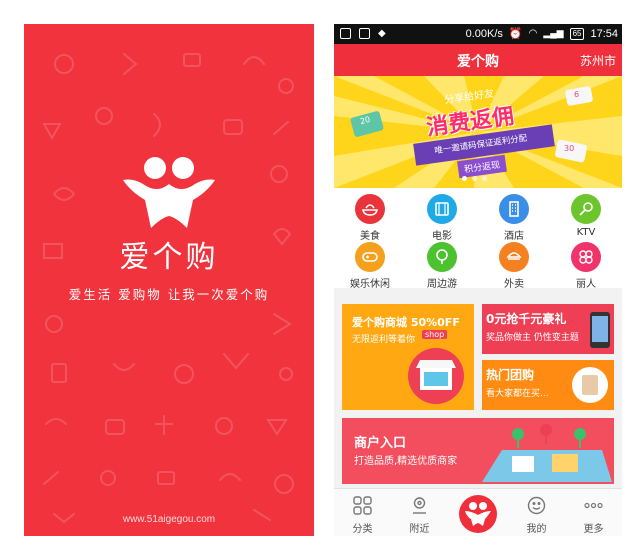 The image size is (640, 560). I want to click on promo-merchant-title: 商户入口, so click(380, 443).